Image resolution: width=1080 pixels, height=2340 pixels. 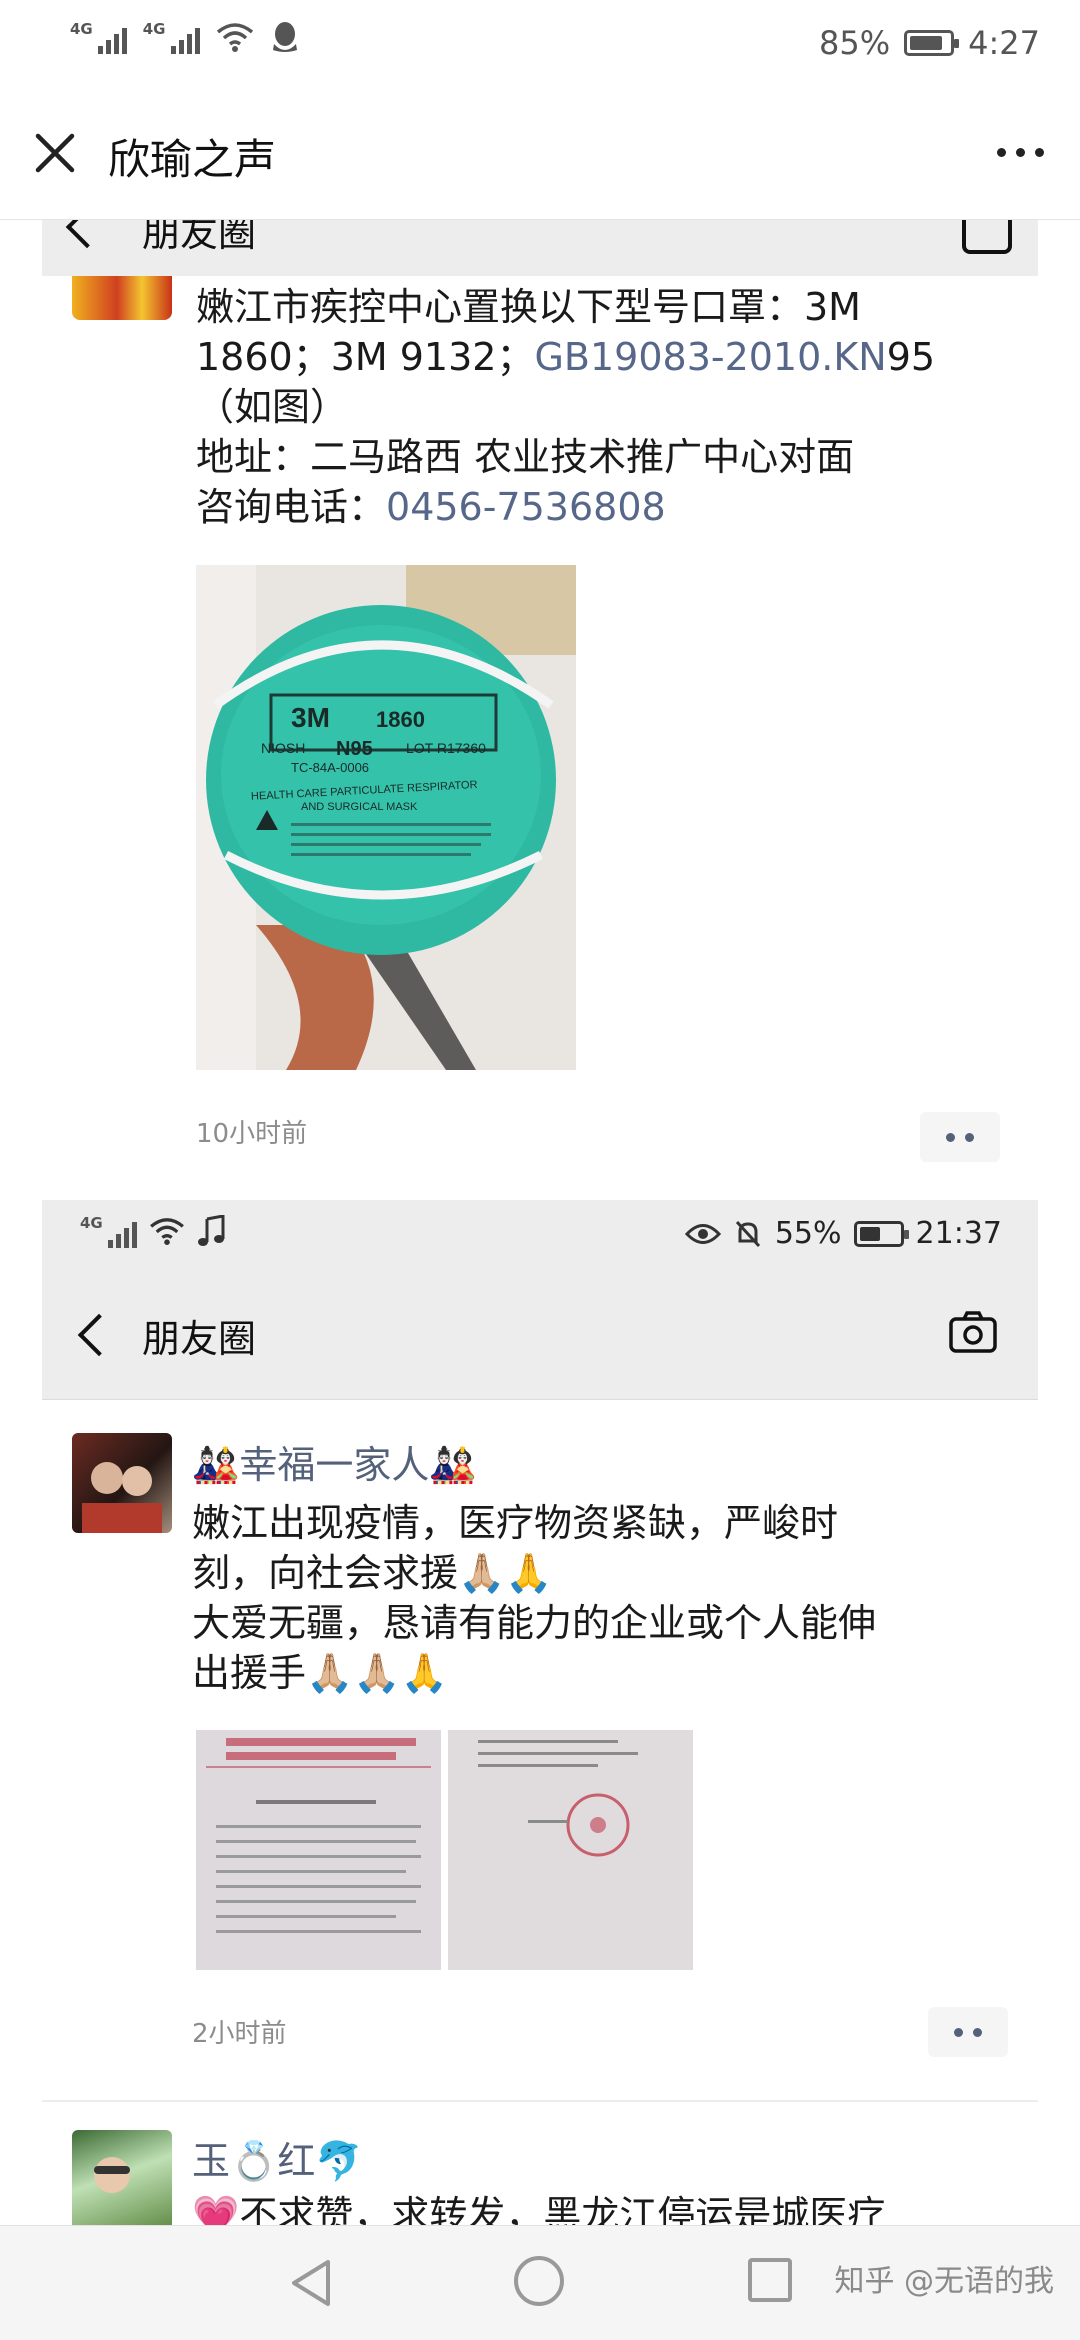 What do you see at coordinates (526, 507) in the screenshot?
I see `phone-number-link: 0456-7536808` at bounding box center [526, 507].